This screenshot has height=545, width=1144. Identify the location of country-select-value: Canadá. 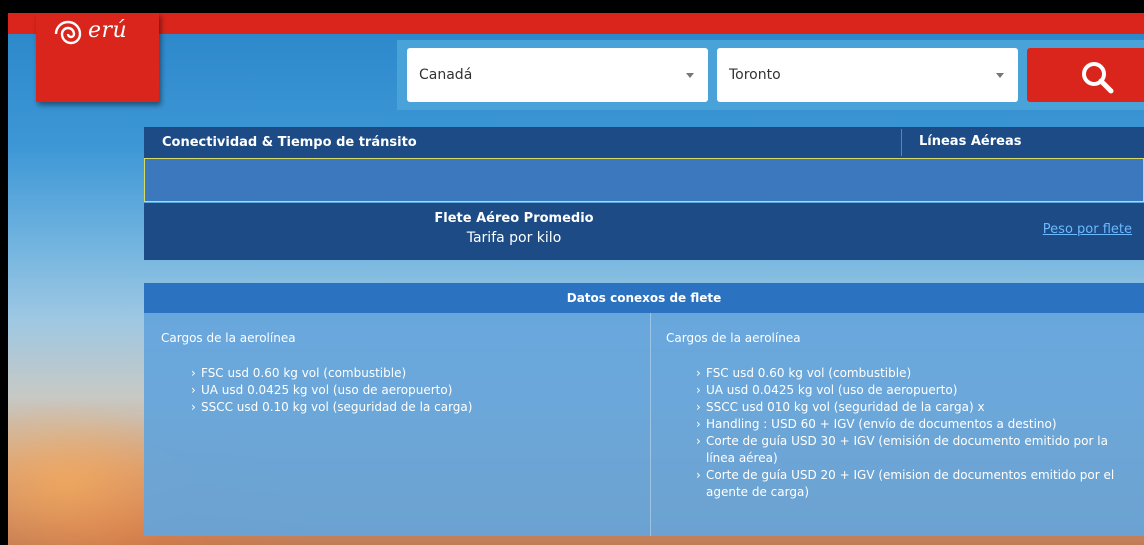
(446, 75).